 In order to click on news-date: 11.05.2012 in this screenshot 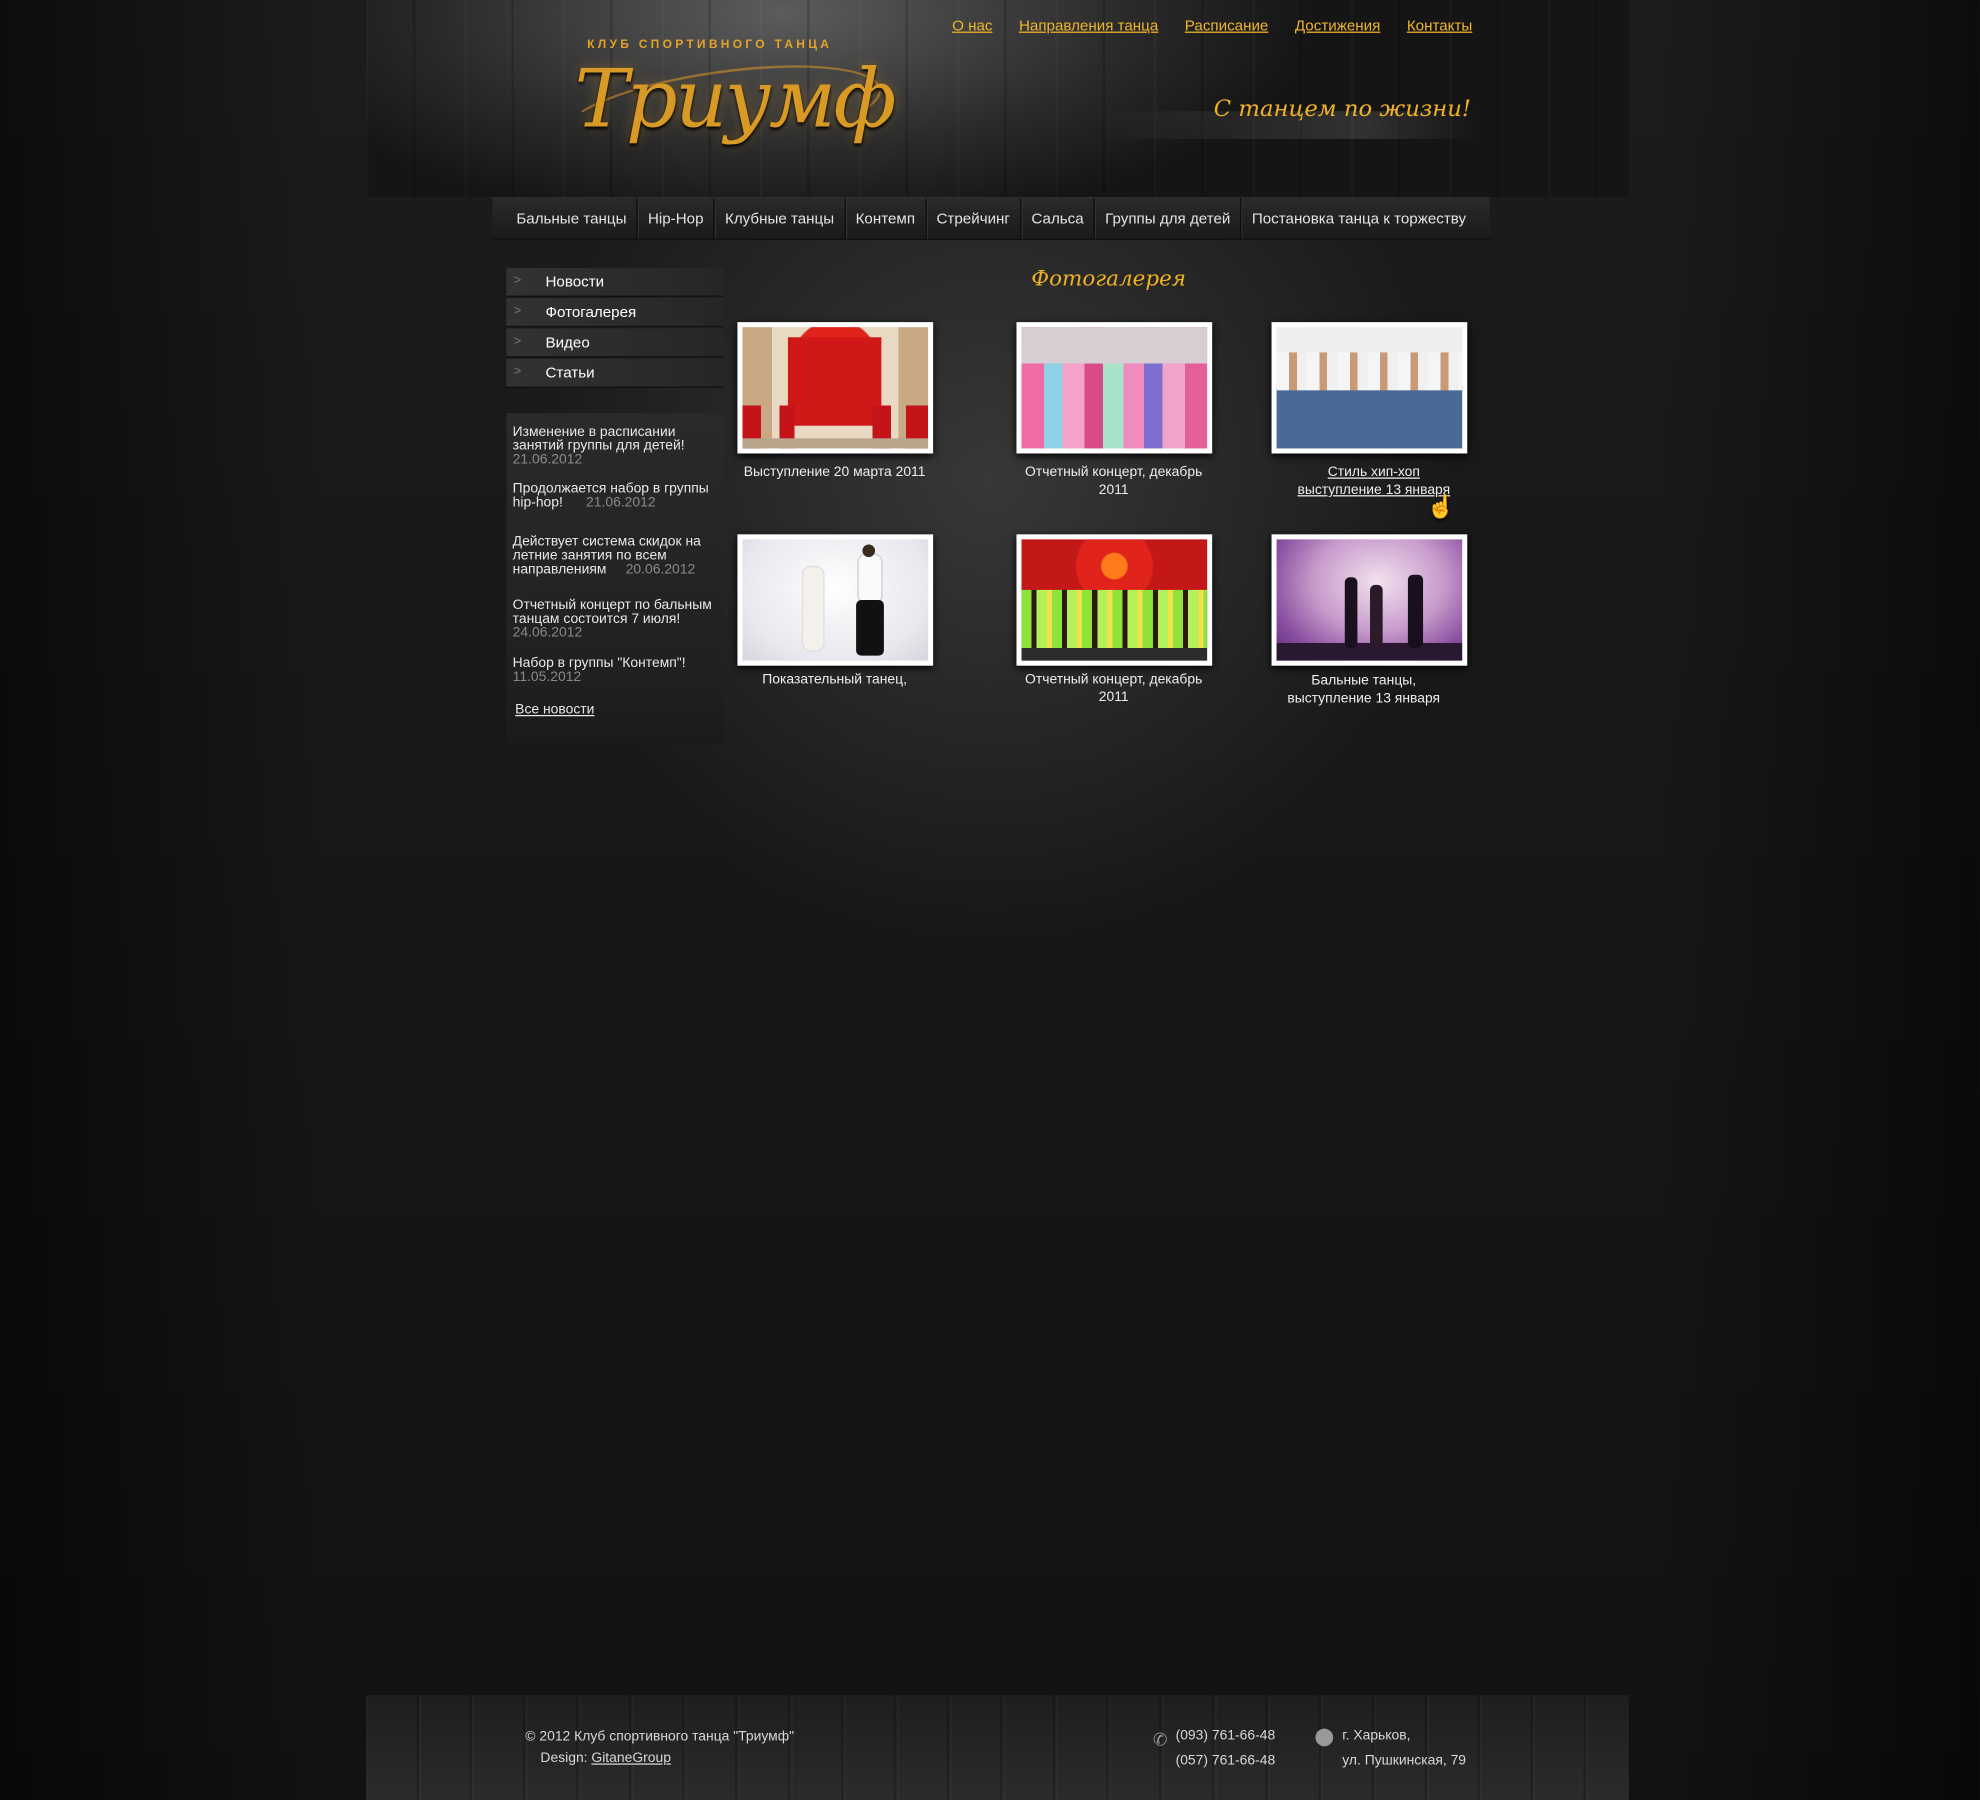, I will do `click(547, 677)`.